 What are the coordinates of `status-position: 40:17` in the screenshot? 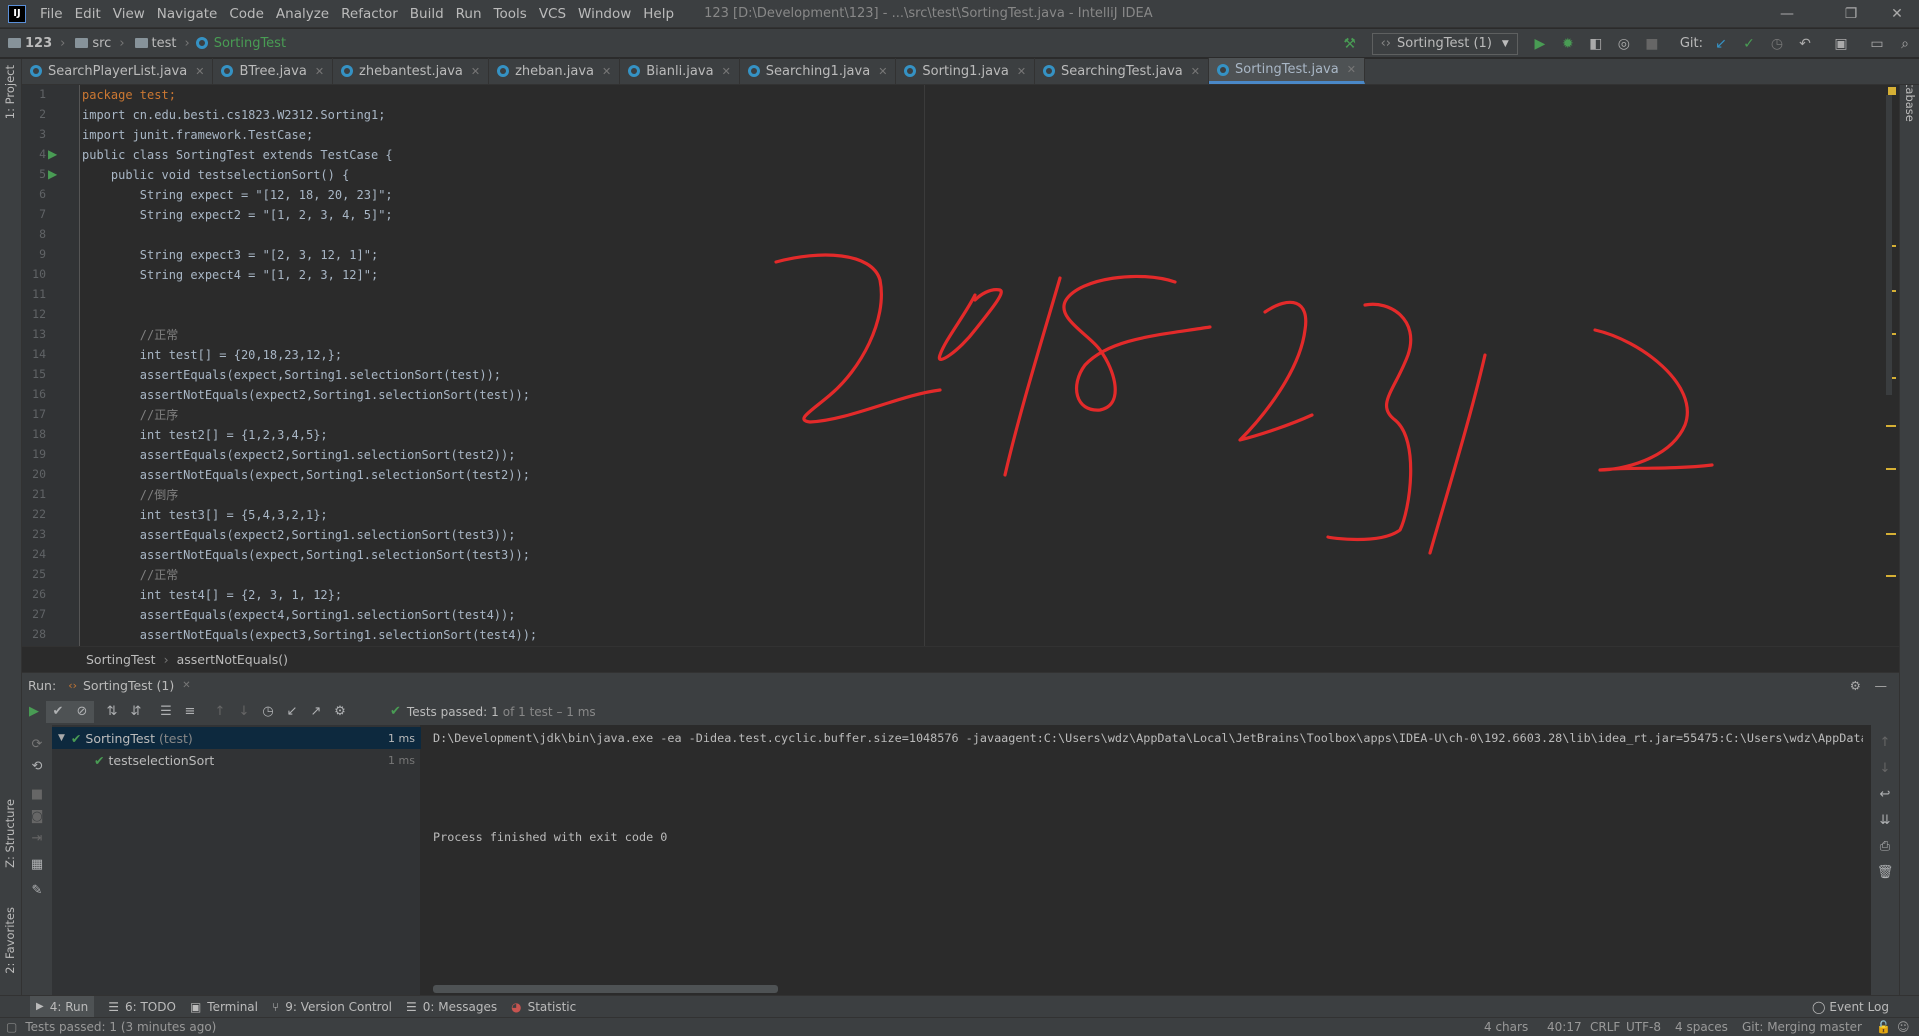 It's located at (1564, 1027).